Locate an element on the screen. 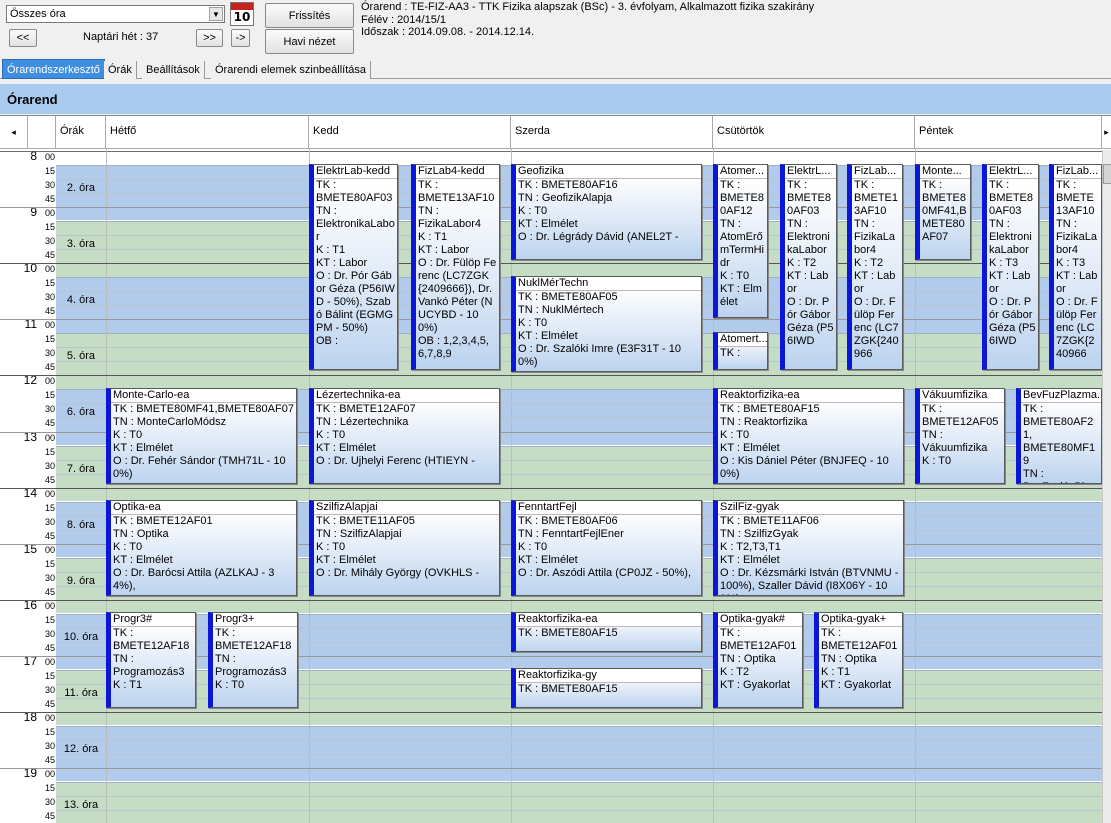 The height and width of the screenshot is (823, 1111). tab-color-settings: Órarendi elemek szinbeállítása is located at coordinates (291, 70).